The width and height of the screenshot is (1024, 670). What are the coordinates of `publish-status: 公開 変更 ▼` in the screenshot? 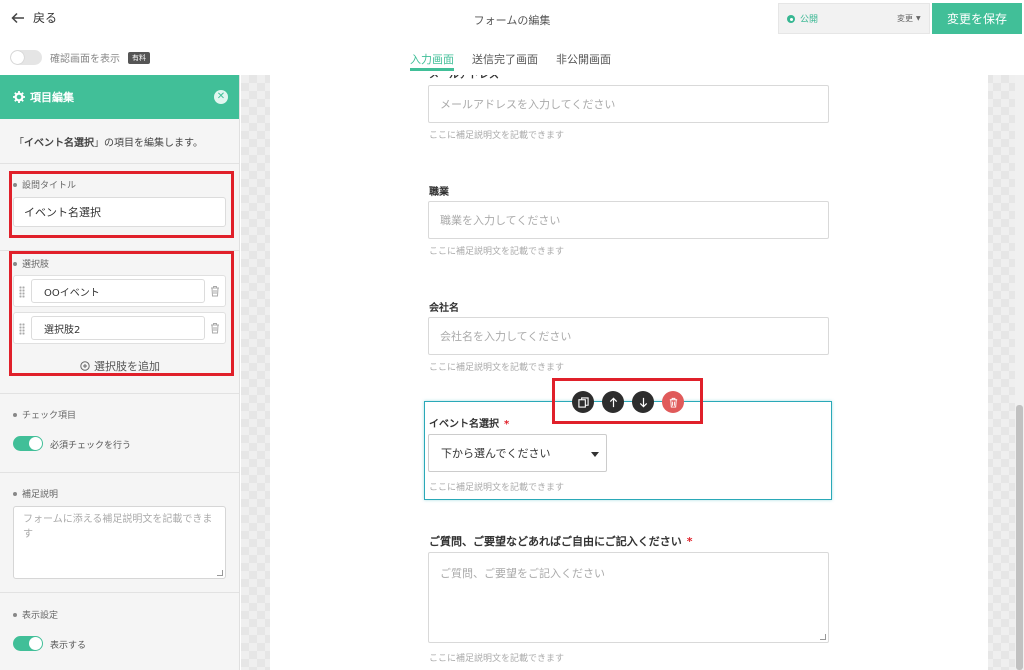 It's located at (854, 18).